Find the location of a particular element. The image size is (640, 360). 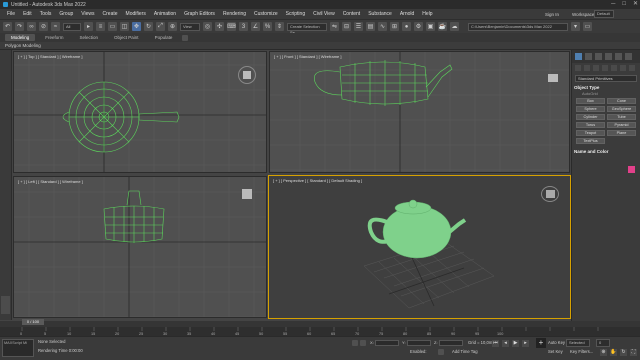

tab-selection: Selection is located at coordinates (89, 37).